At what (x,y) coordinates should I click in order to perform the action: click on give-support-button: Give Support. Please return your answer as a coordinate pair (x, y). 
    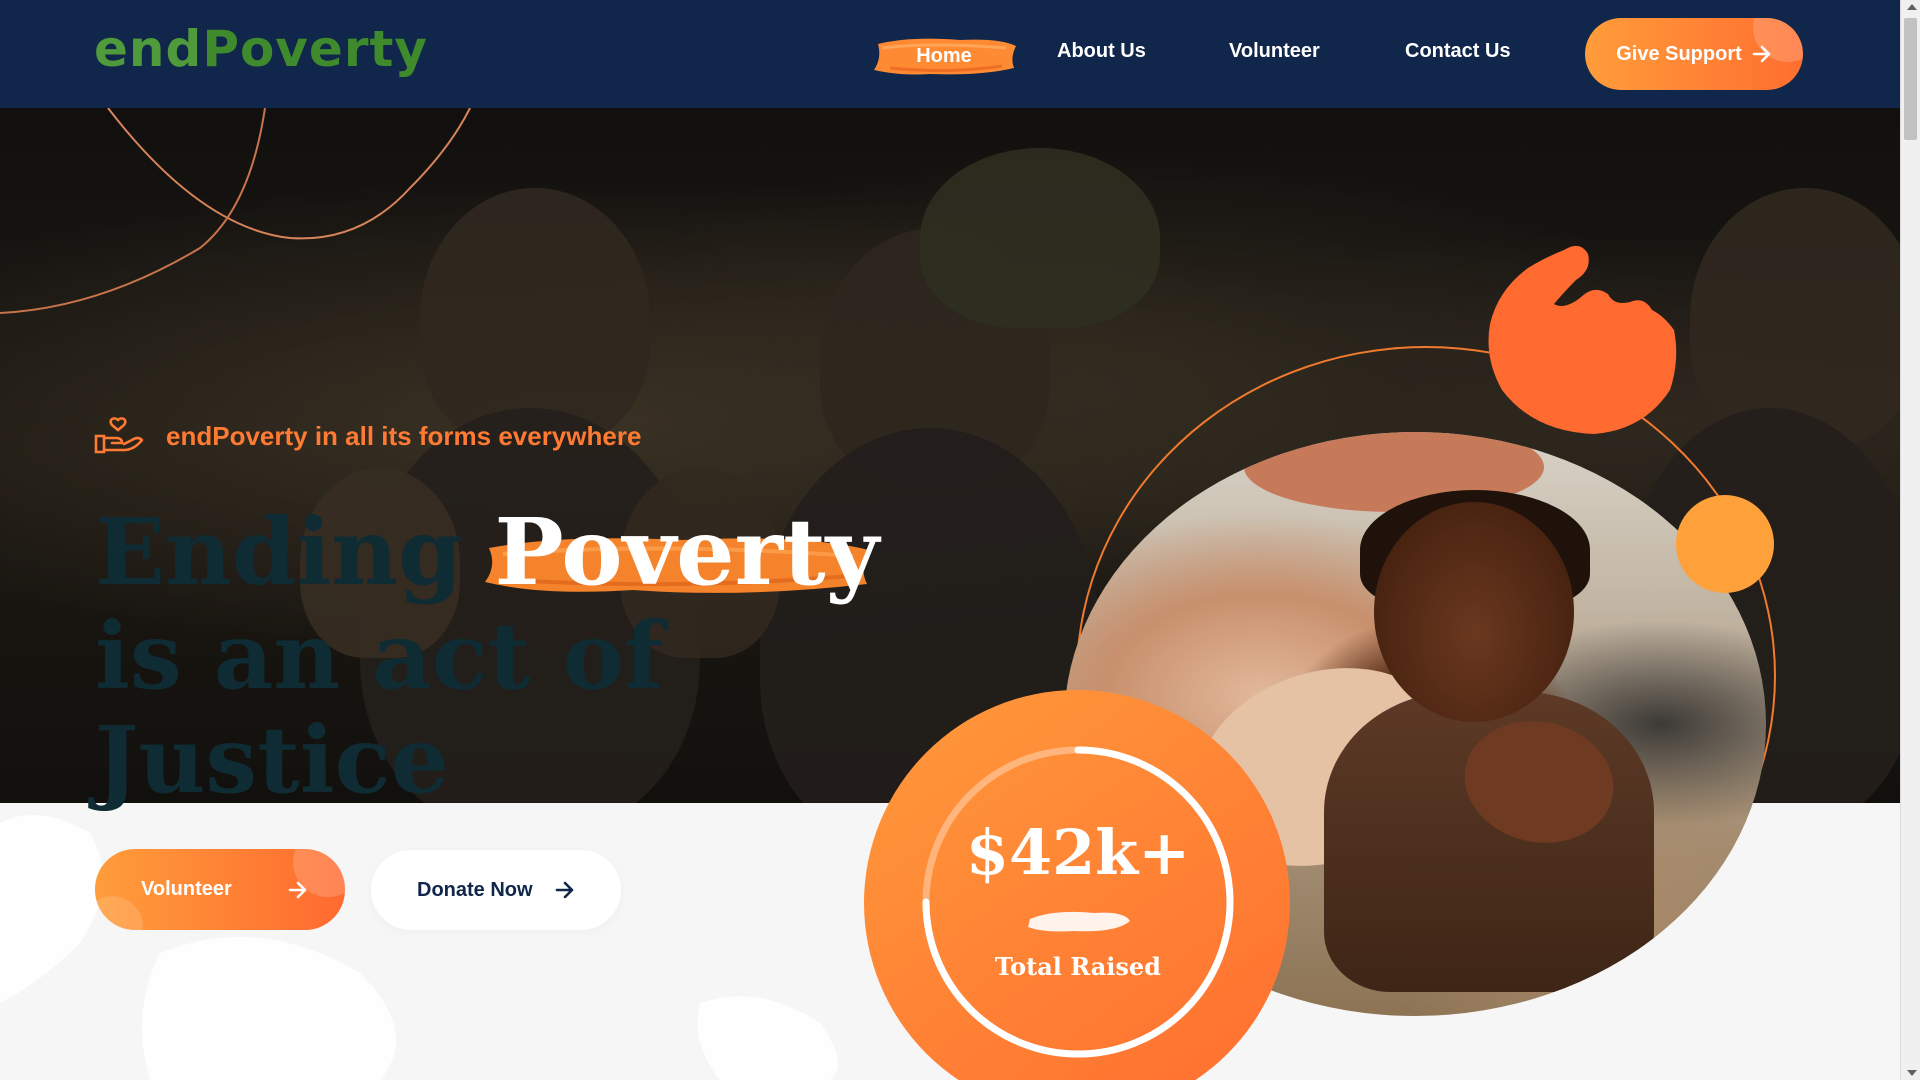
    Looking at the image, I should click on (1694, 54).